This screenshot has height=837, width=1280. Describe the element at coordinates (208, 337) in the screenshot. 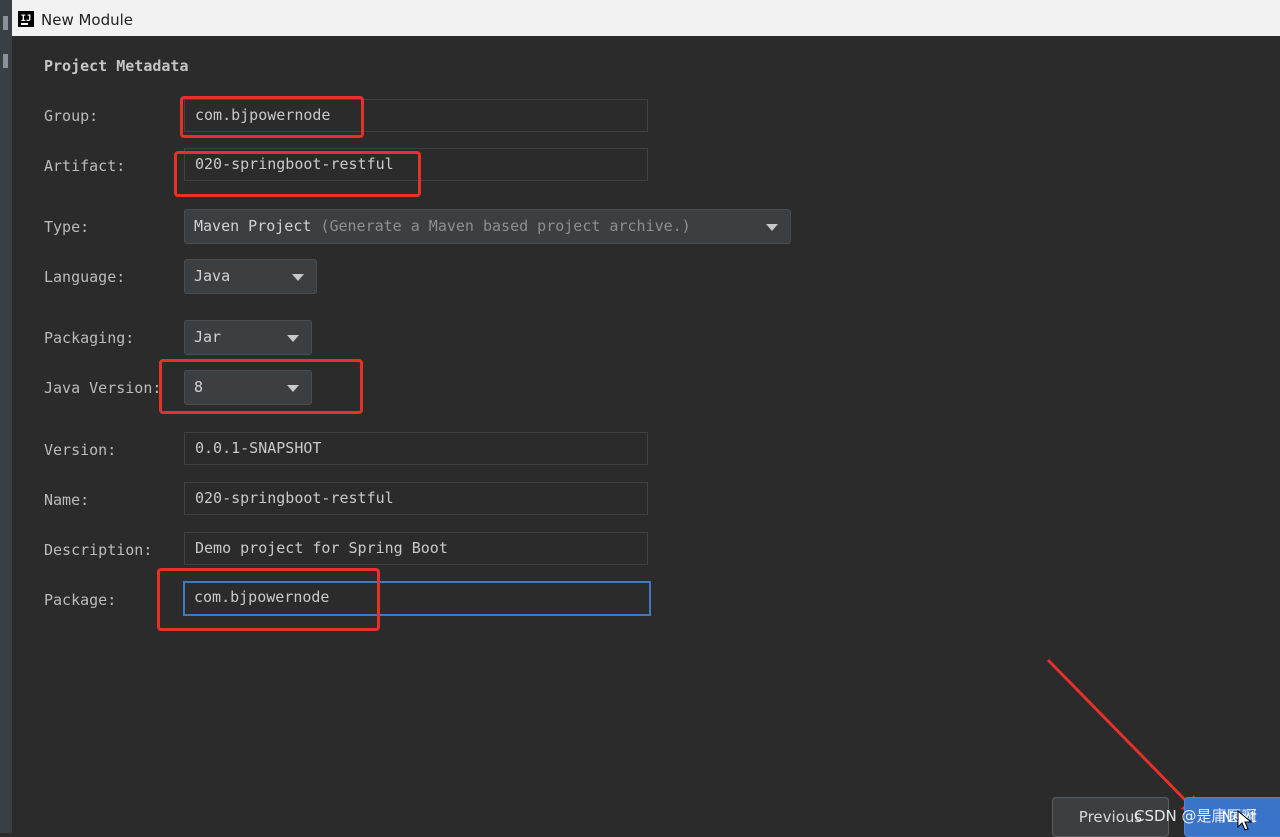

I see `packaging-value: Jar` at that location.